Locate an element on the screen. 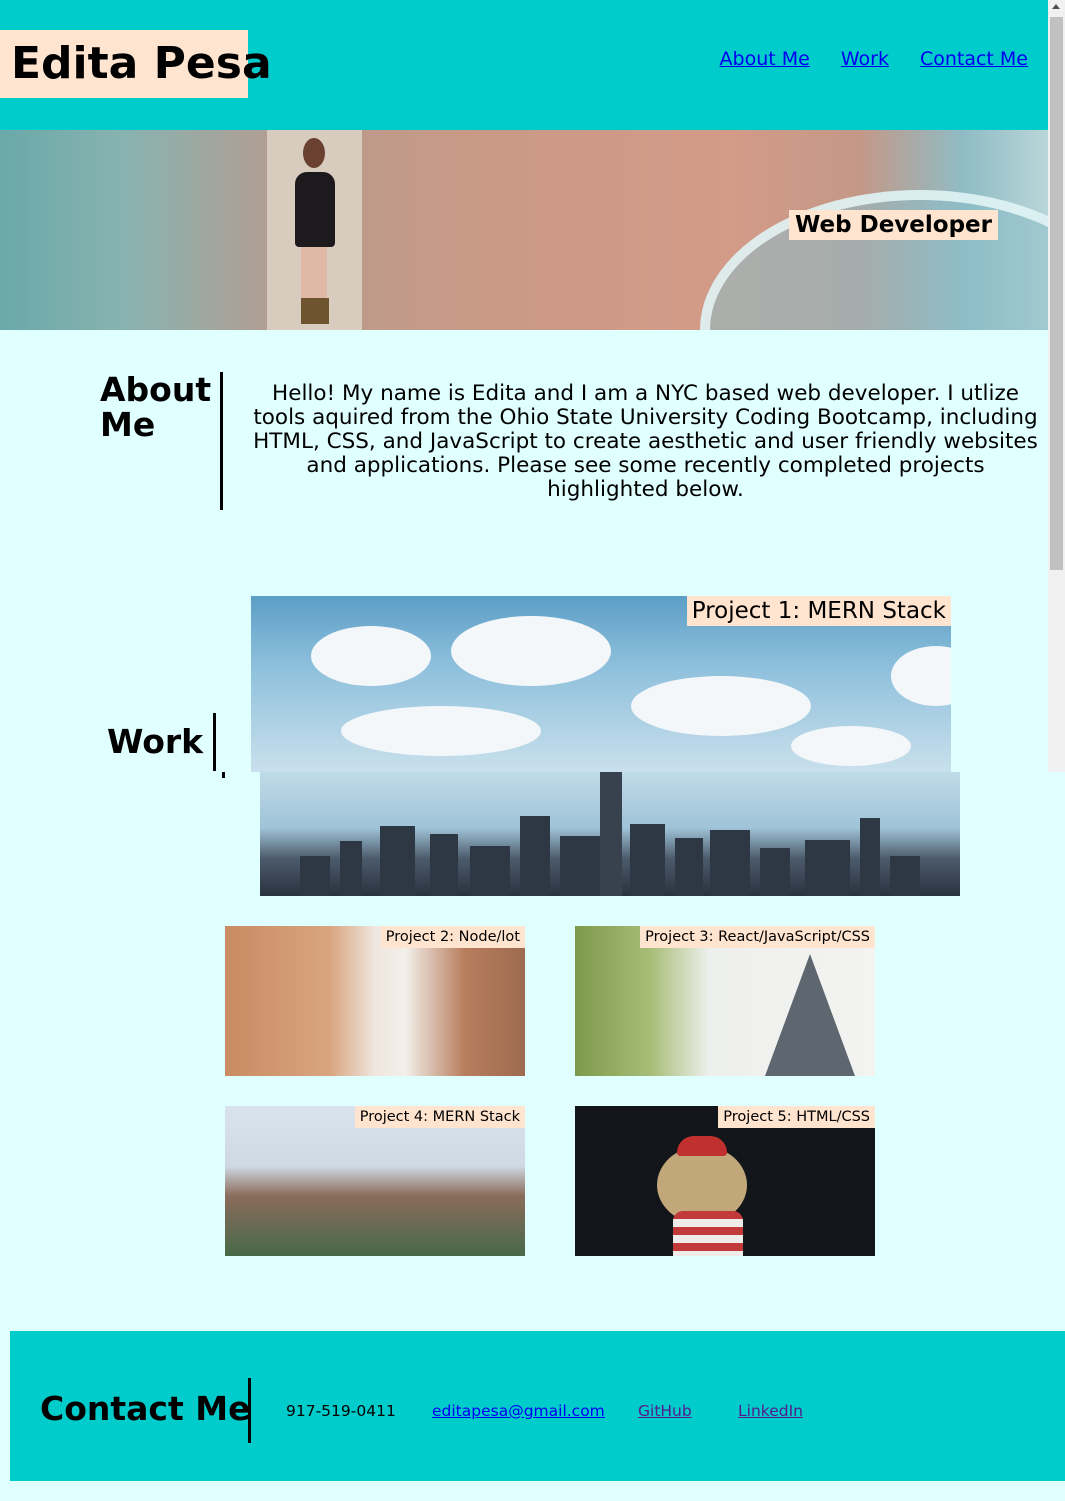  email-link: editapesa@gmail.com is located at coordinates (518, 1411).